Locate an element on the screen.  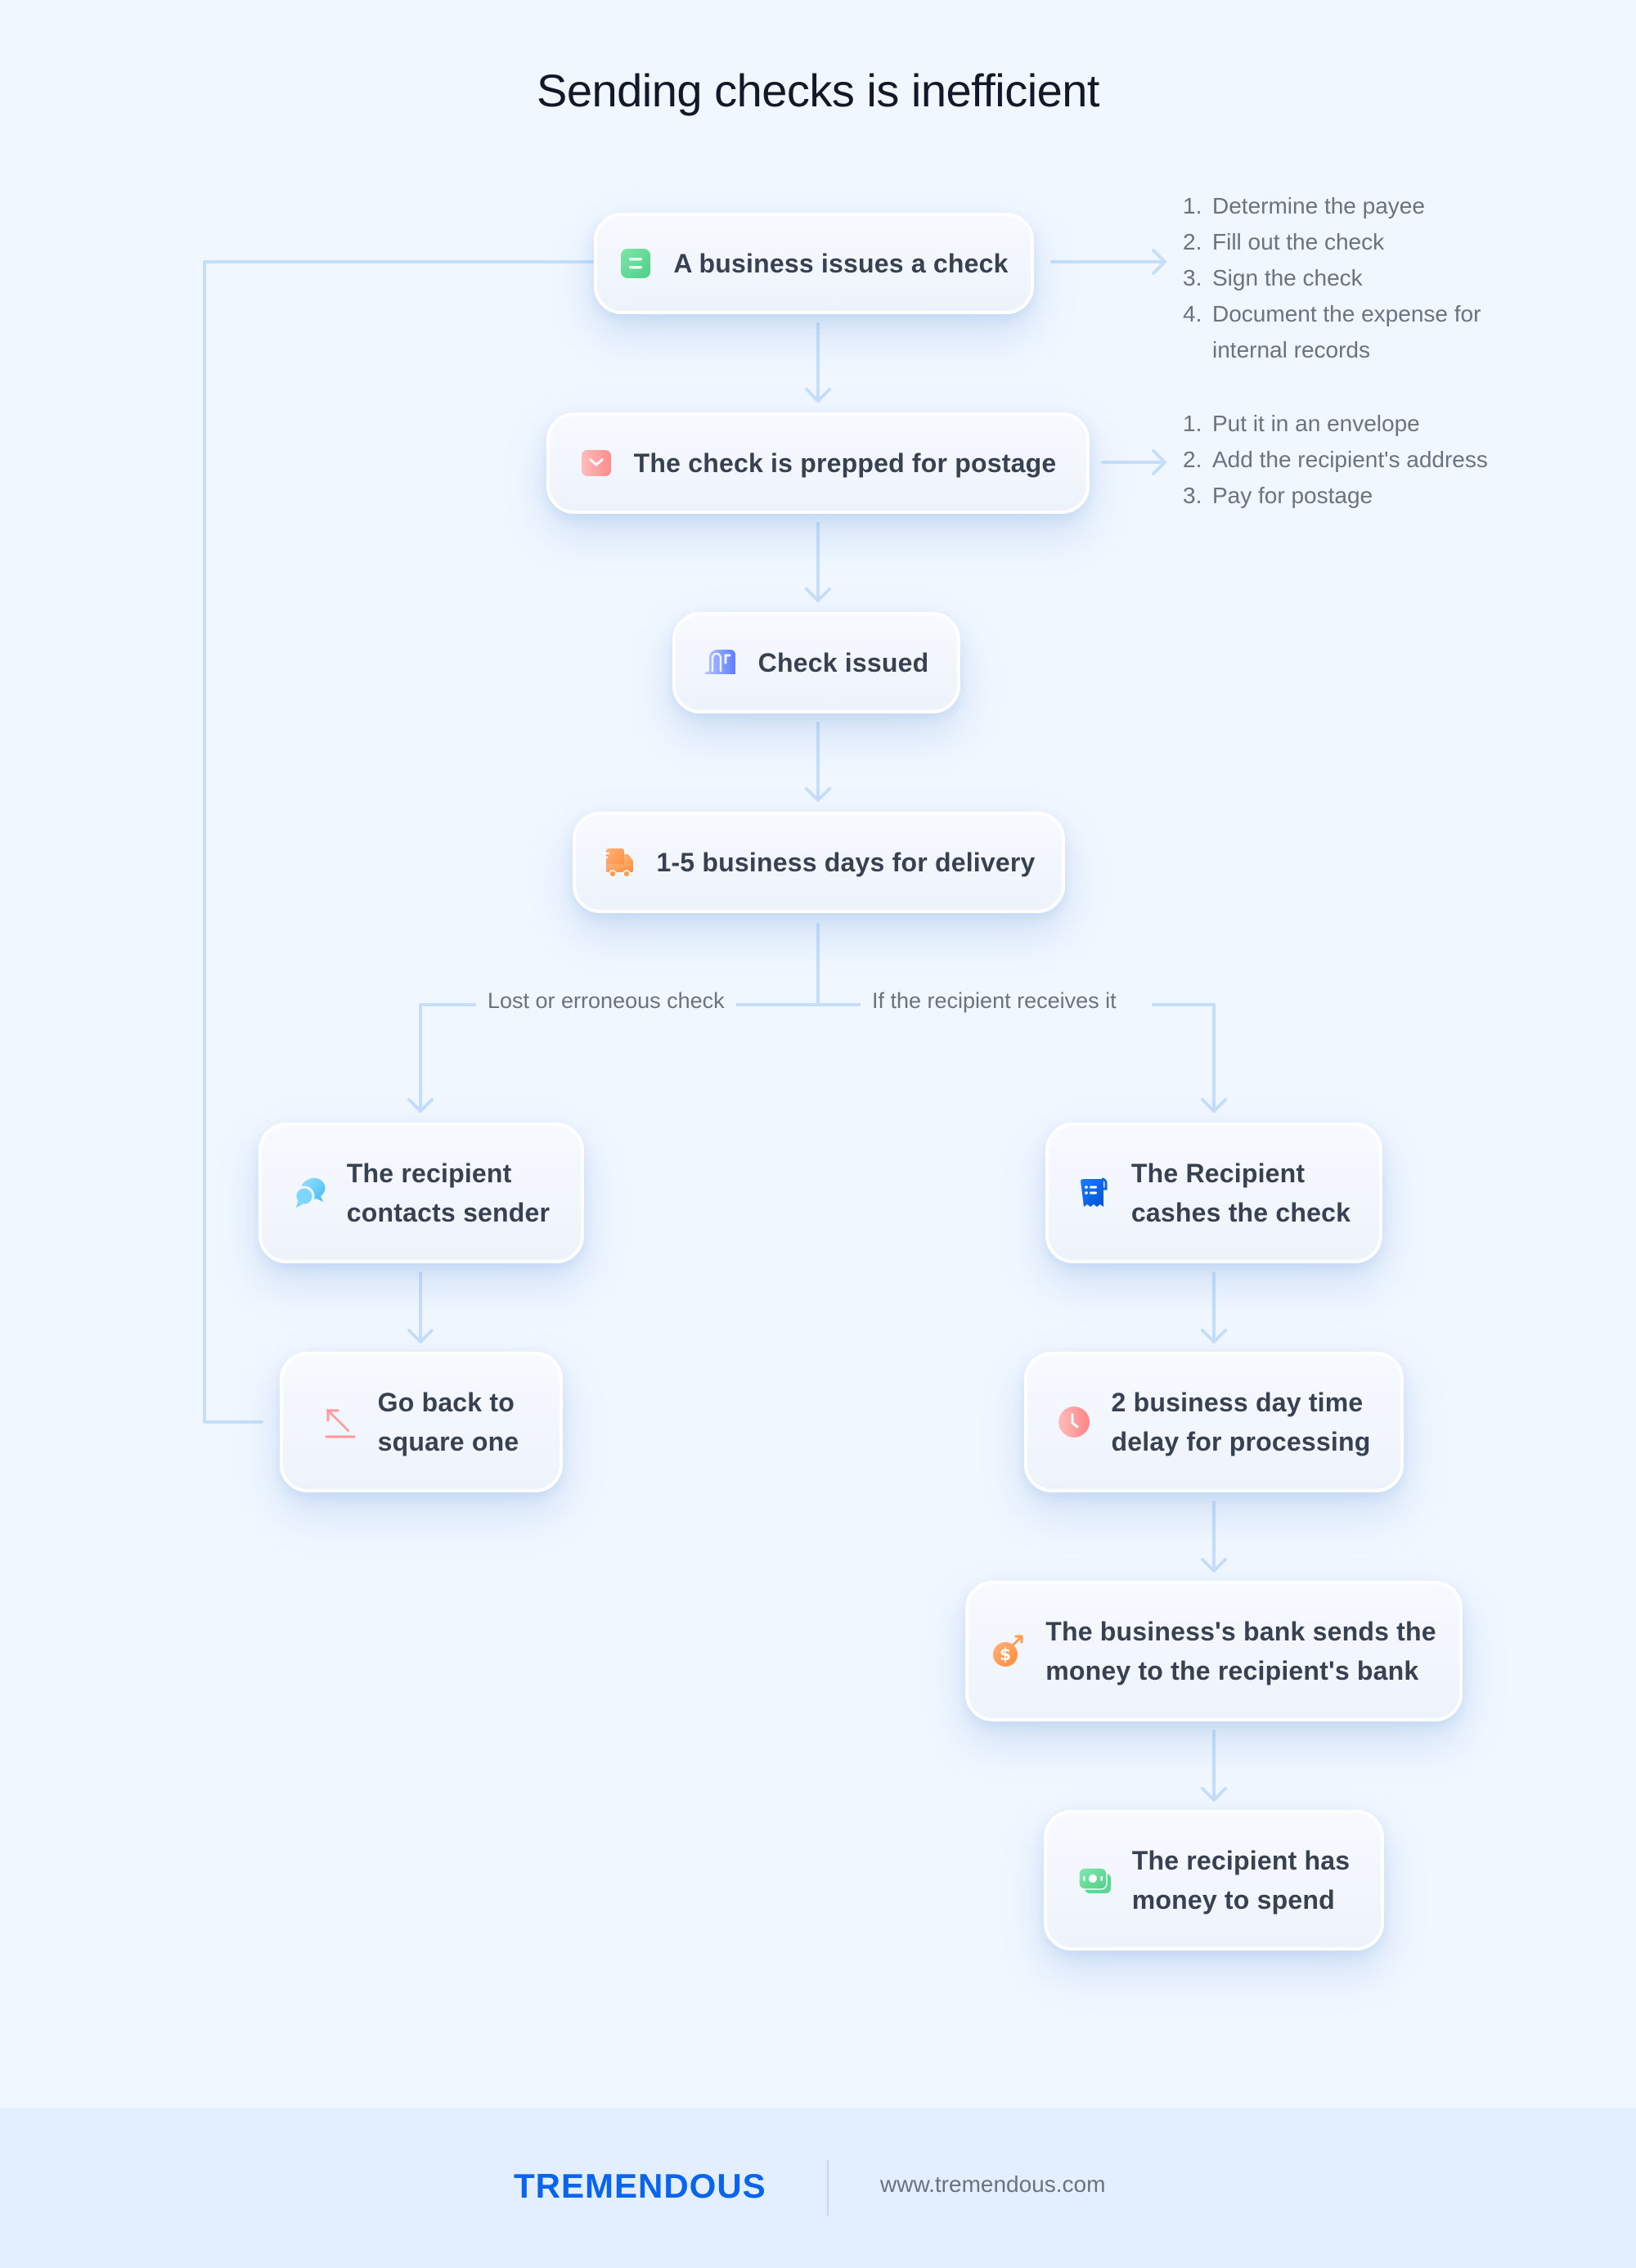
list-item: 1. Determine the payee is located at coordinates (1304, 206).